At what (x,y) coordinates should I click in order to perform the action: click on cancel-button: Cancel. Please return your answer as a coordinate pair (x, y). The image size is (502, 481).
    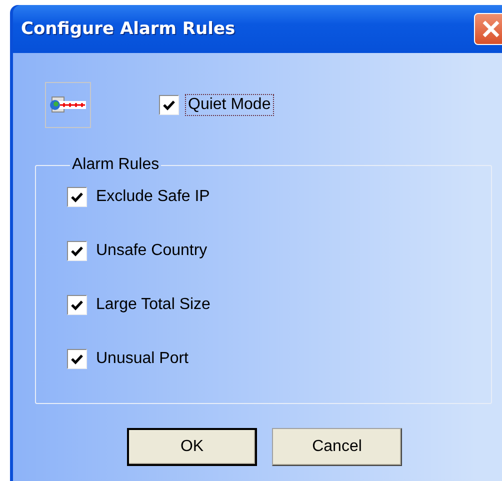
    Looking at the image, I should click on (337, 447).